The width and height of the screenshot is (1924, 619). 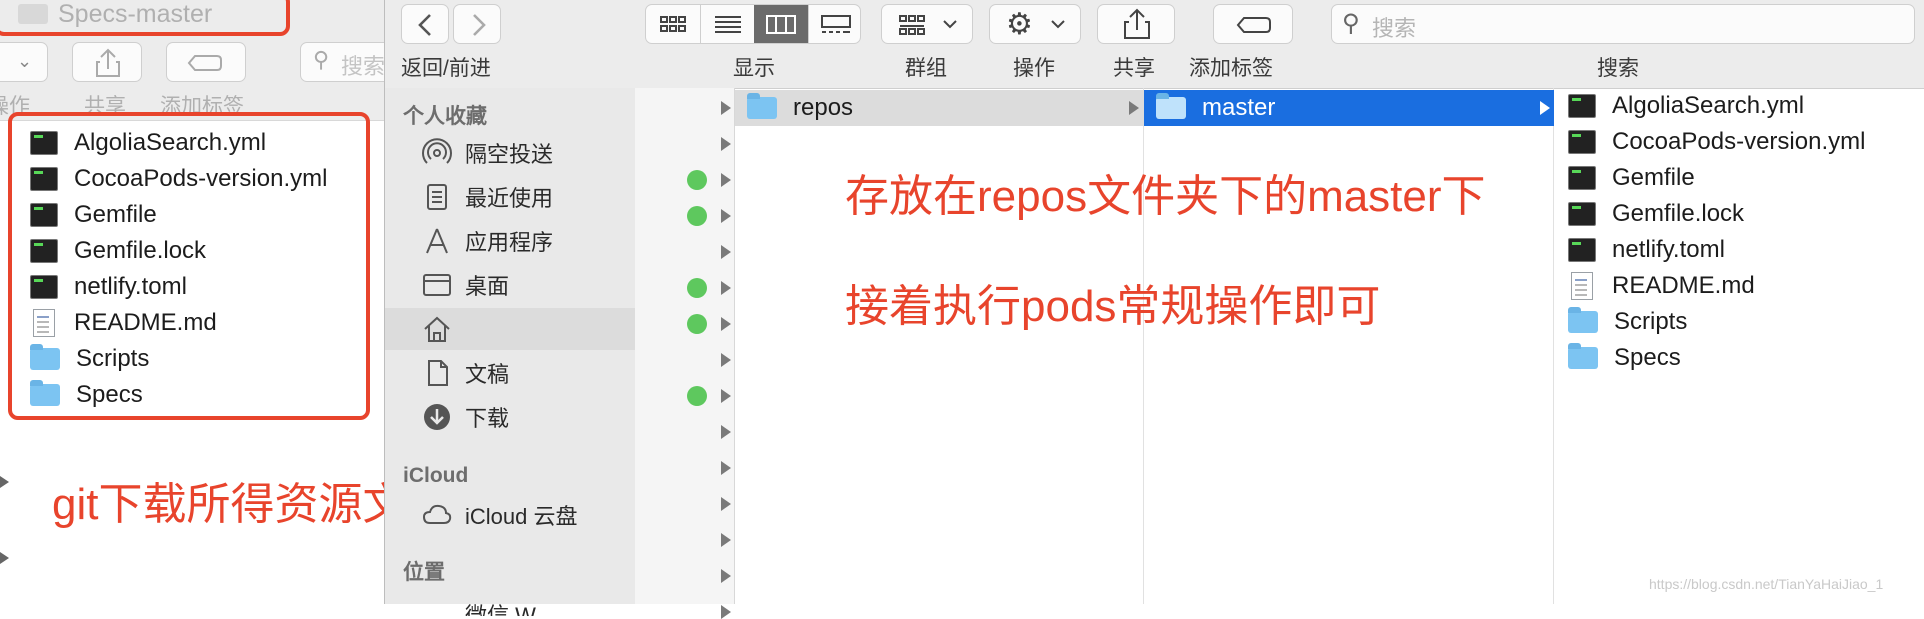 I want to click on action-button: ⚙, so click(x=1035, y=24).